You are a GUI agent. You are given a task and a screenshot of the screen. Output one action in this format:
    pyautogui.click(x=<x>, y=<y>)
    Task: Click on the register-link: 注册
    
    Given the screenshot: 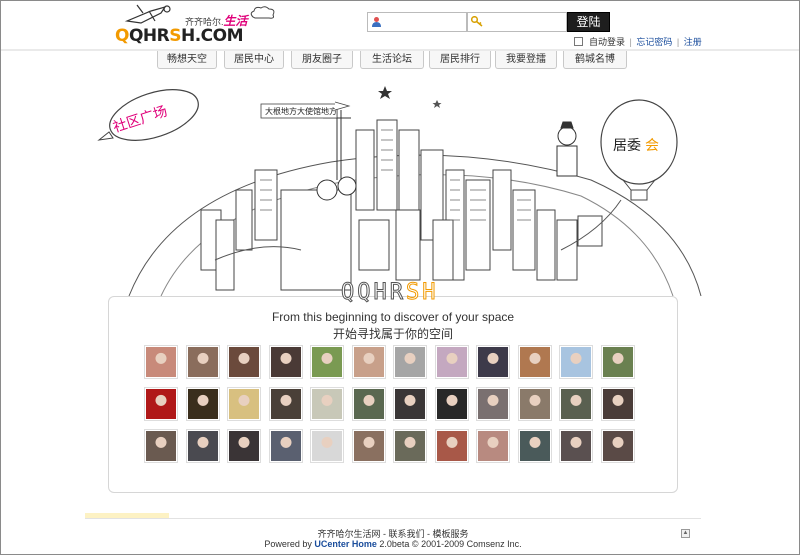 What is the action you would take?
    pyautogui.click(x=693, y=42)
    